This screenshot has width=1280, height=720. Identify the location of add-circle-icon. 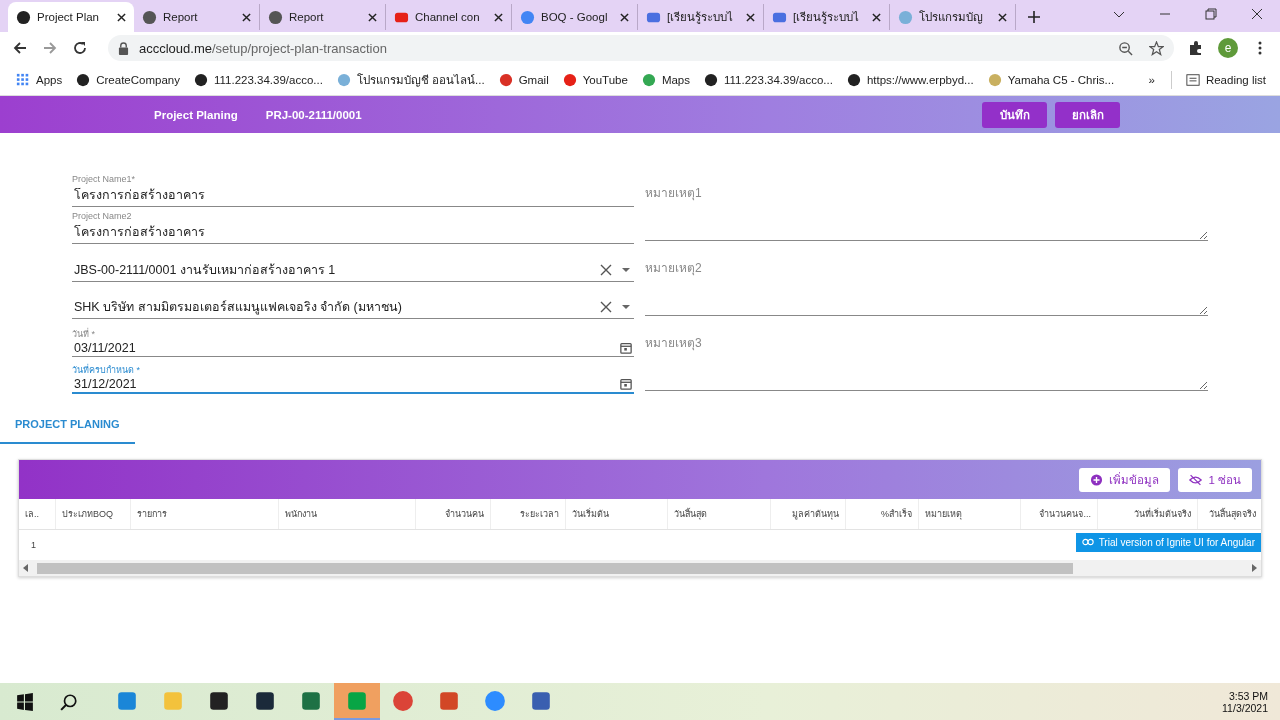
(1097, 479).